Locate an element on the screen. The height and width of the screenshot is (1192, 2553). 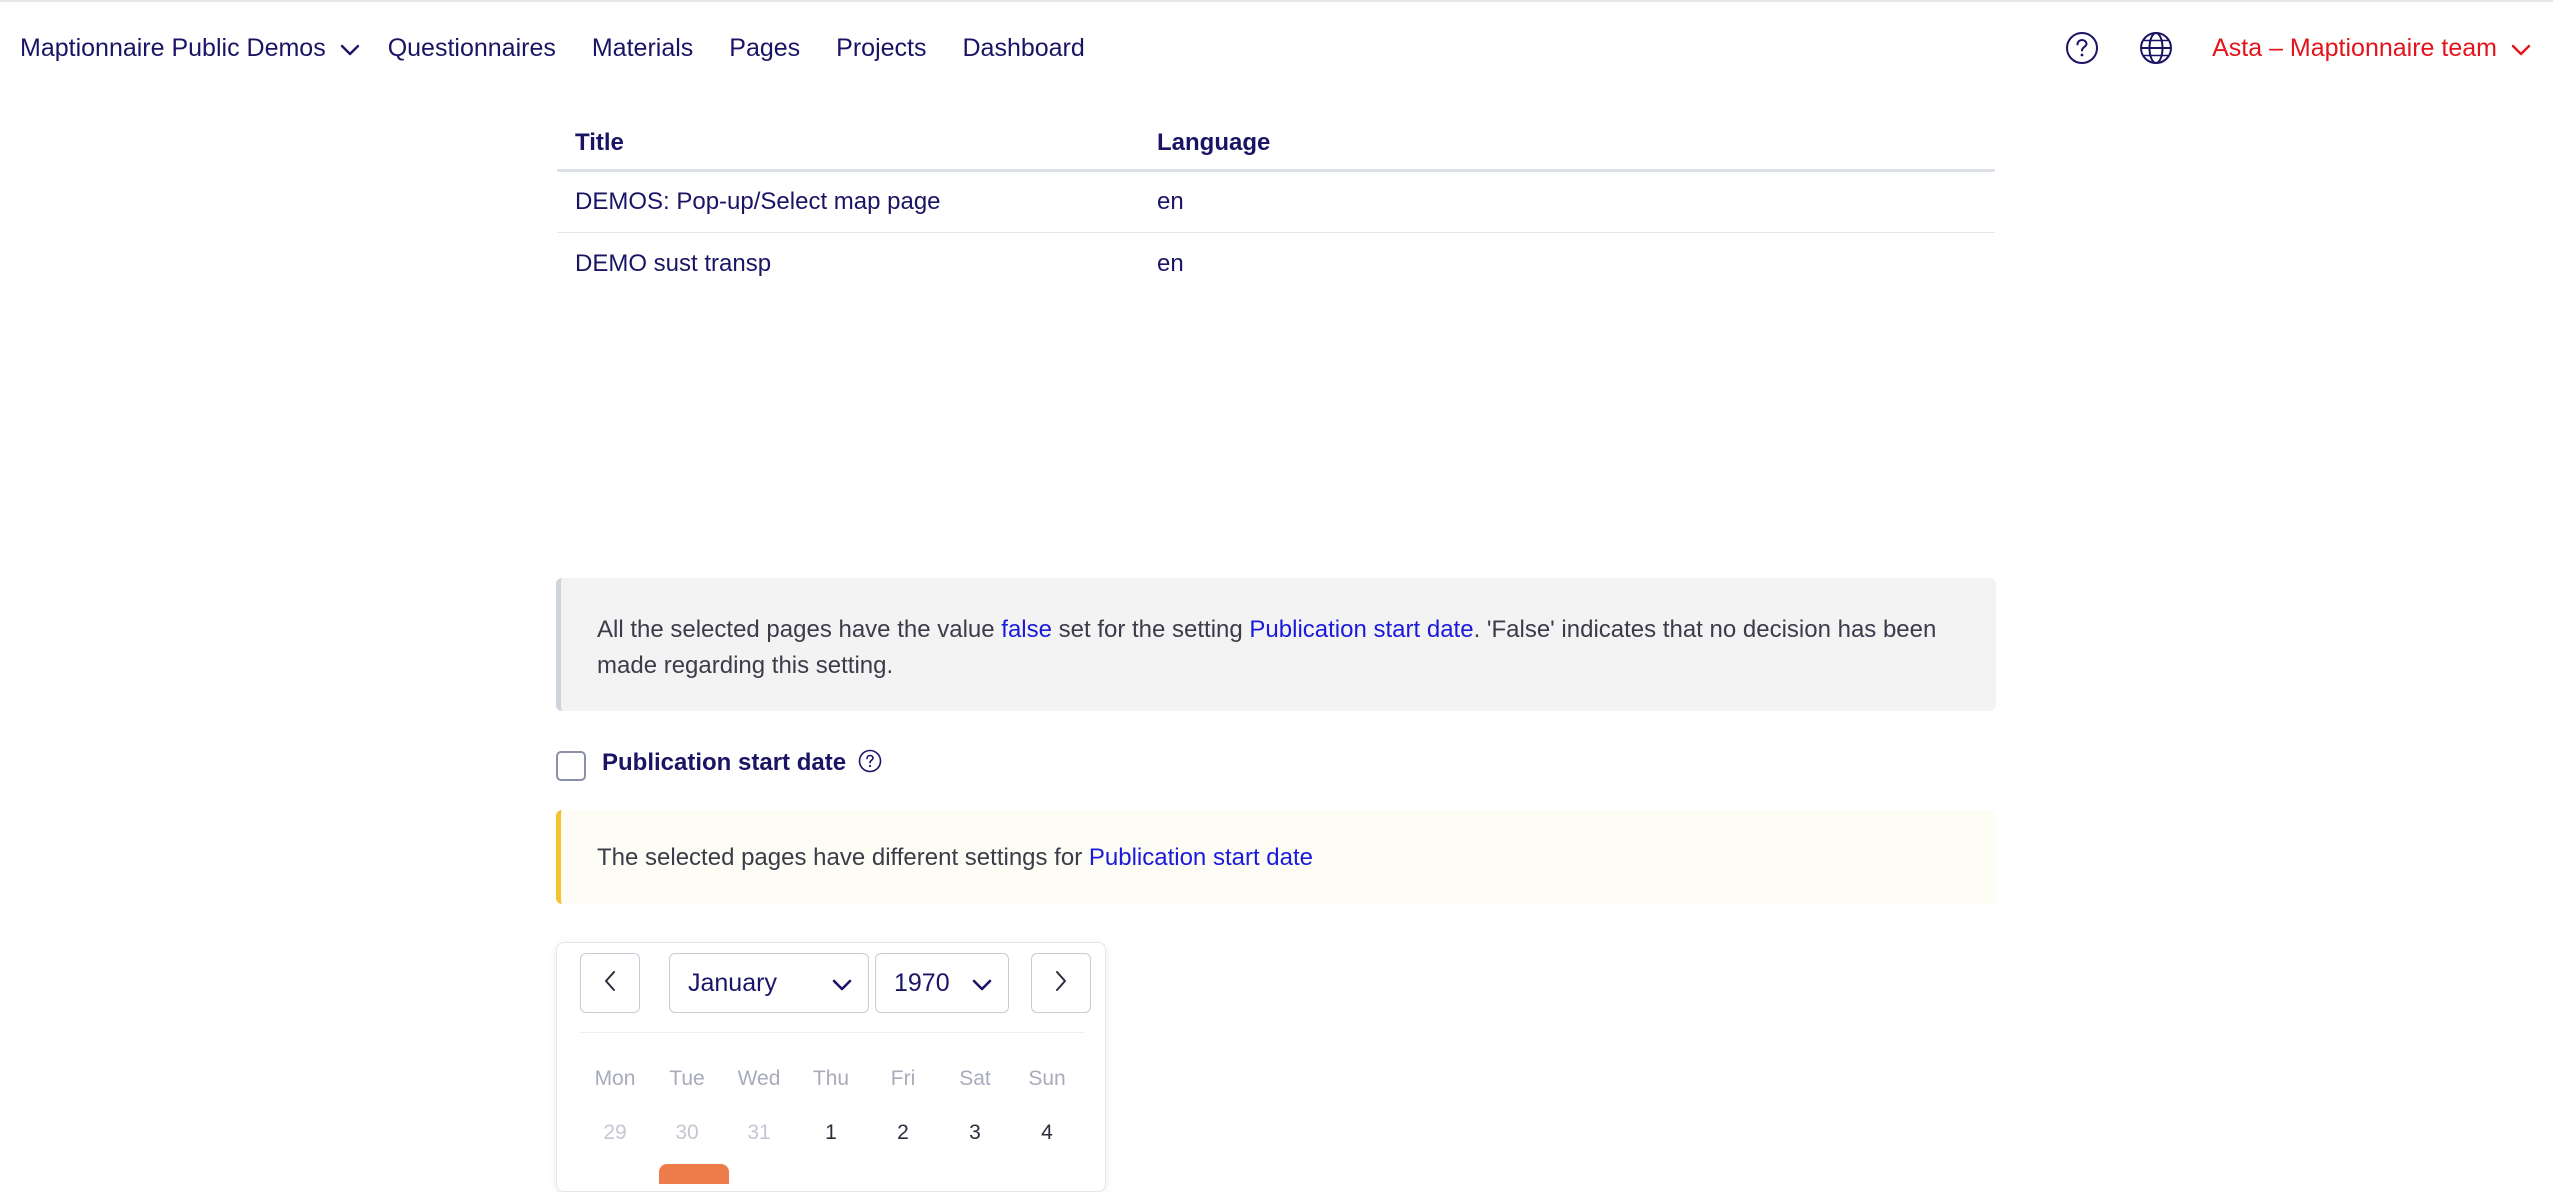
chevron-left-icon is located at coordinates (610, 983).